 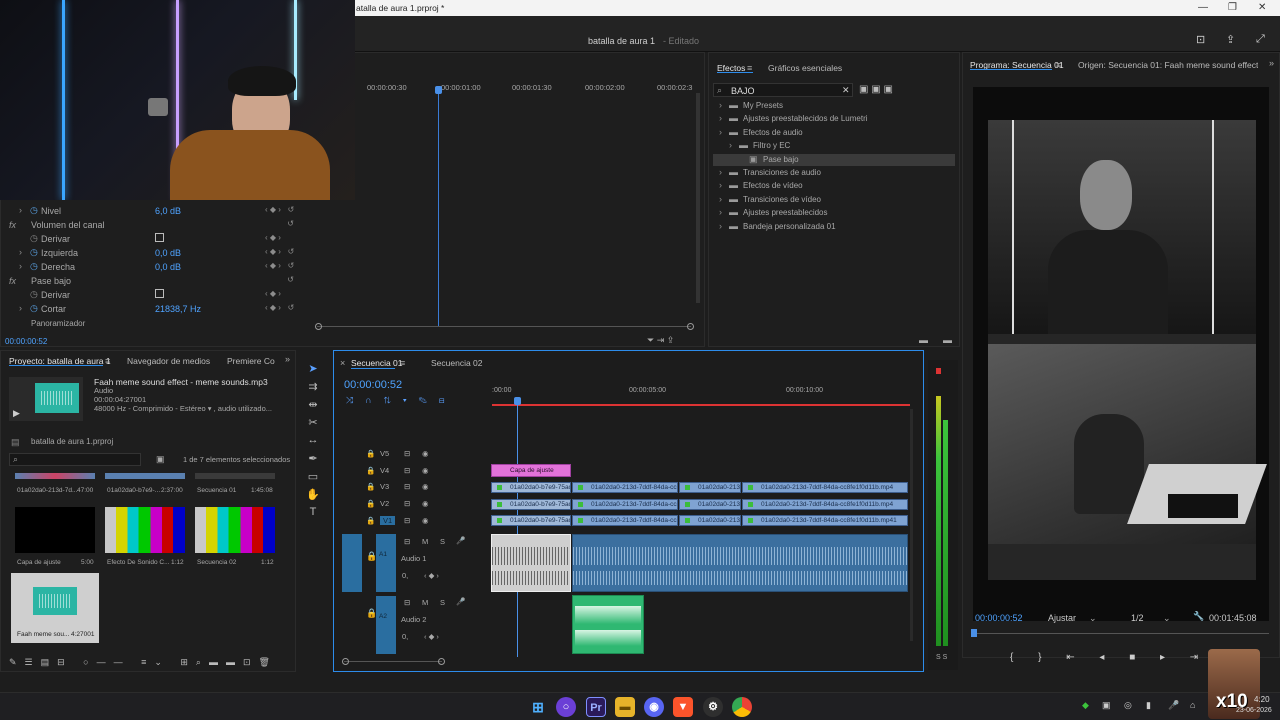 I want to click on track-id: V5, so click(x=384, y=453).